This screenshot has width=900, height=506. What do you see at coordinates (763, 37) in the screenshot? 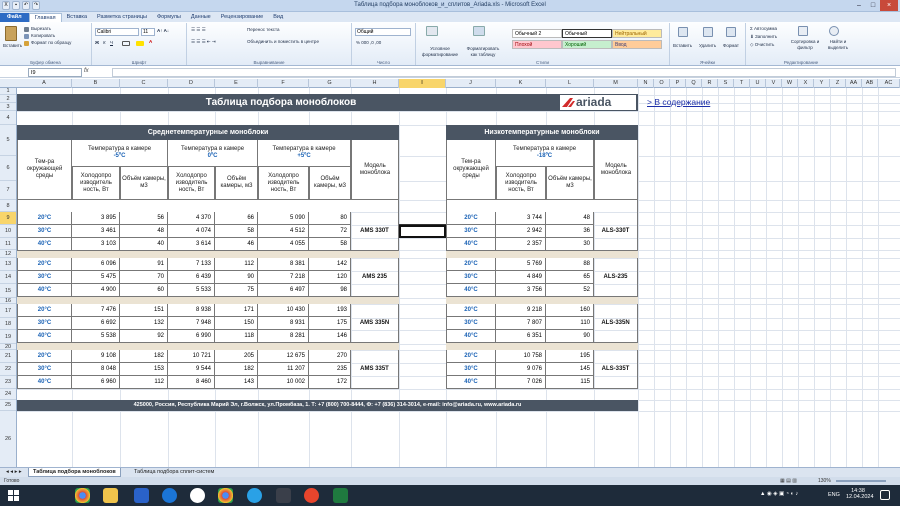
I see `fill-button: ⬇ Заполнить` at bounding box center [763, 37].